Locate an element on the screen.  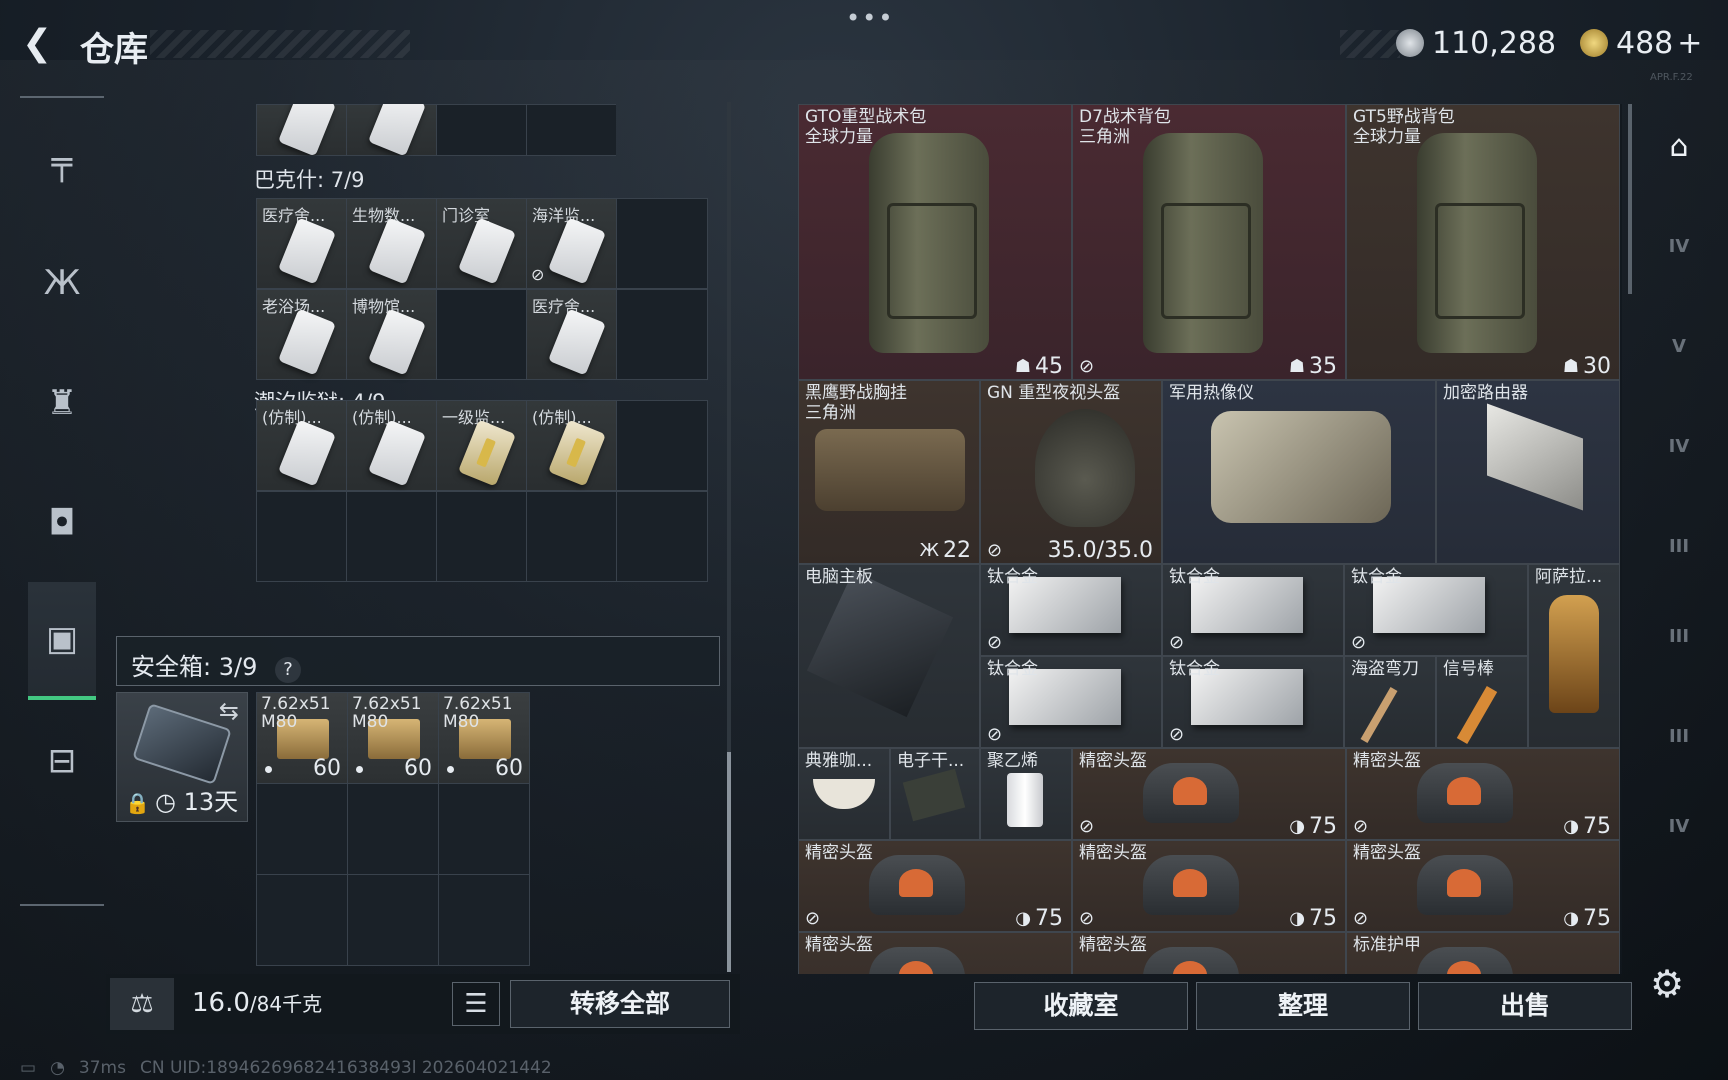
safebox-label: 安全箱: 3/9 is located at coordinates (194, 667).